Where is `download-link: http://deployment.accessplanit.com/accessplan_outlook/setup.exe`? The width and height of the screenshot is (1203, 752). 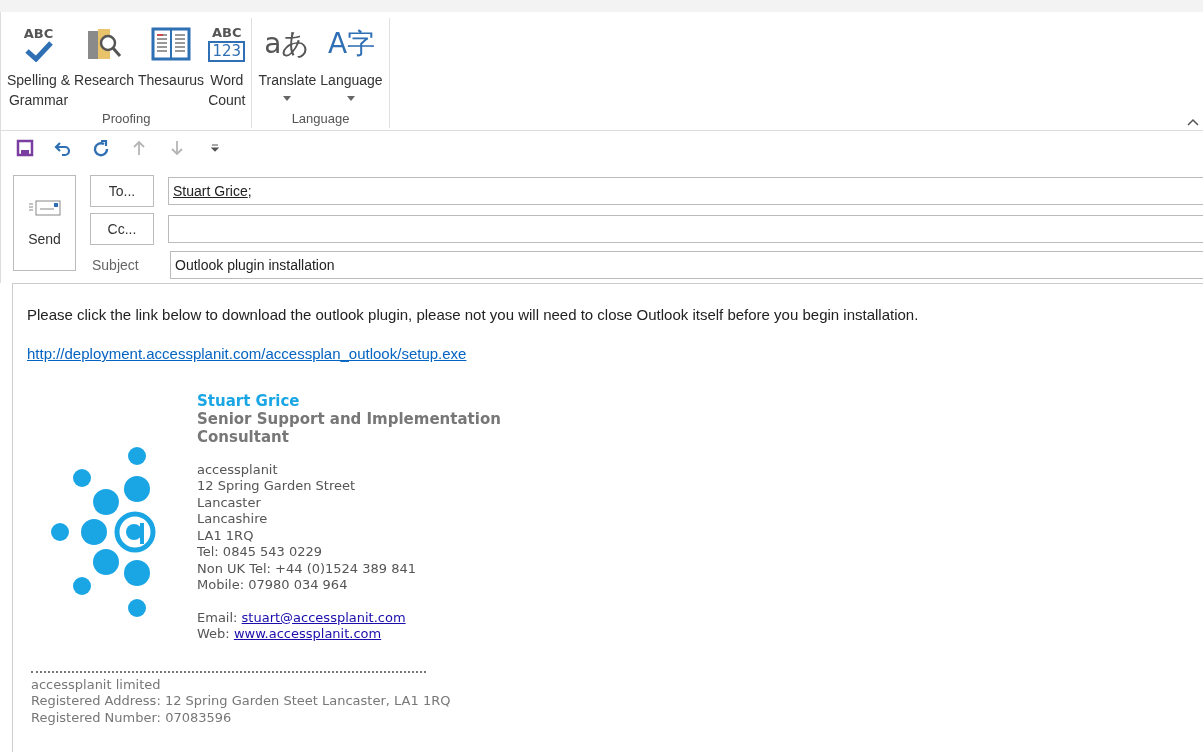 download-link: http://deployment.accessplanit.com/accessplan_outlook/setup.exe is located at coordinates (247, 353).